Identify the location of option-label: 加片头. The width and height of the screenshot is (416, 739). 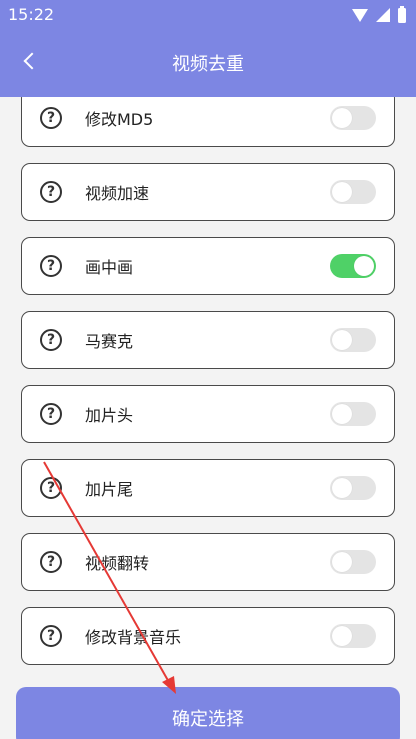
(109, 415).